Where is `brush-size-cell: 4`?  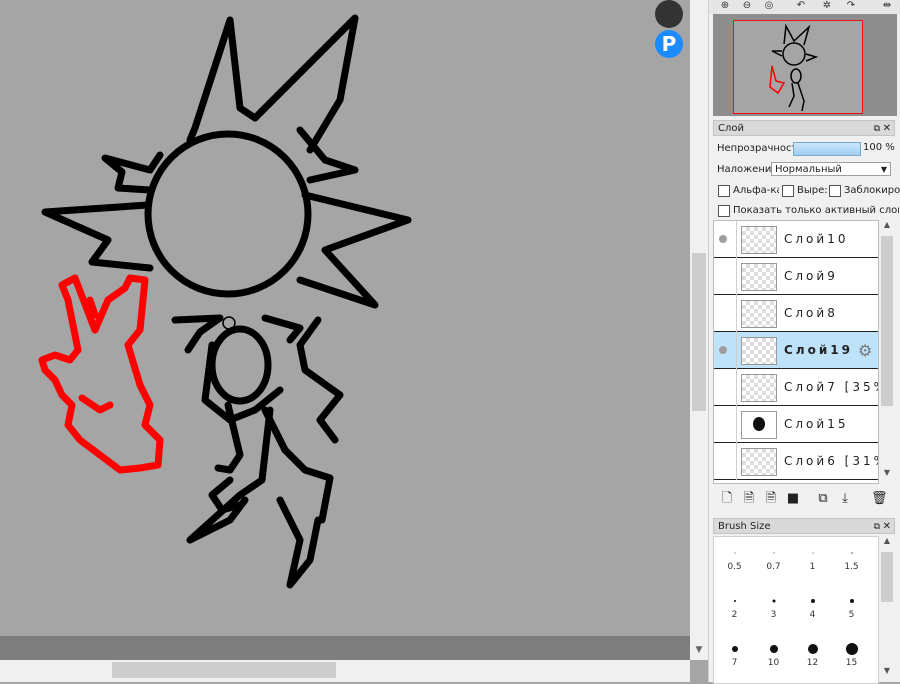 brush-size-cell: 4 is located at coordinates (812, 605).